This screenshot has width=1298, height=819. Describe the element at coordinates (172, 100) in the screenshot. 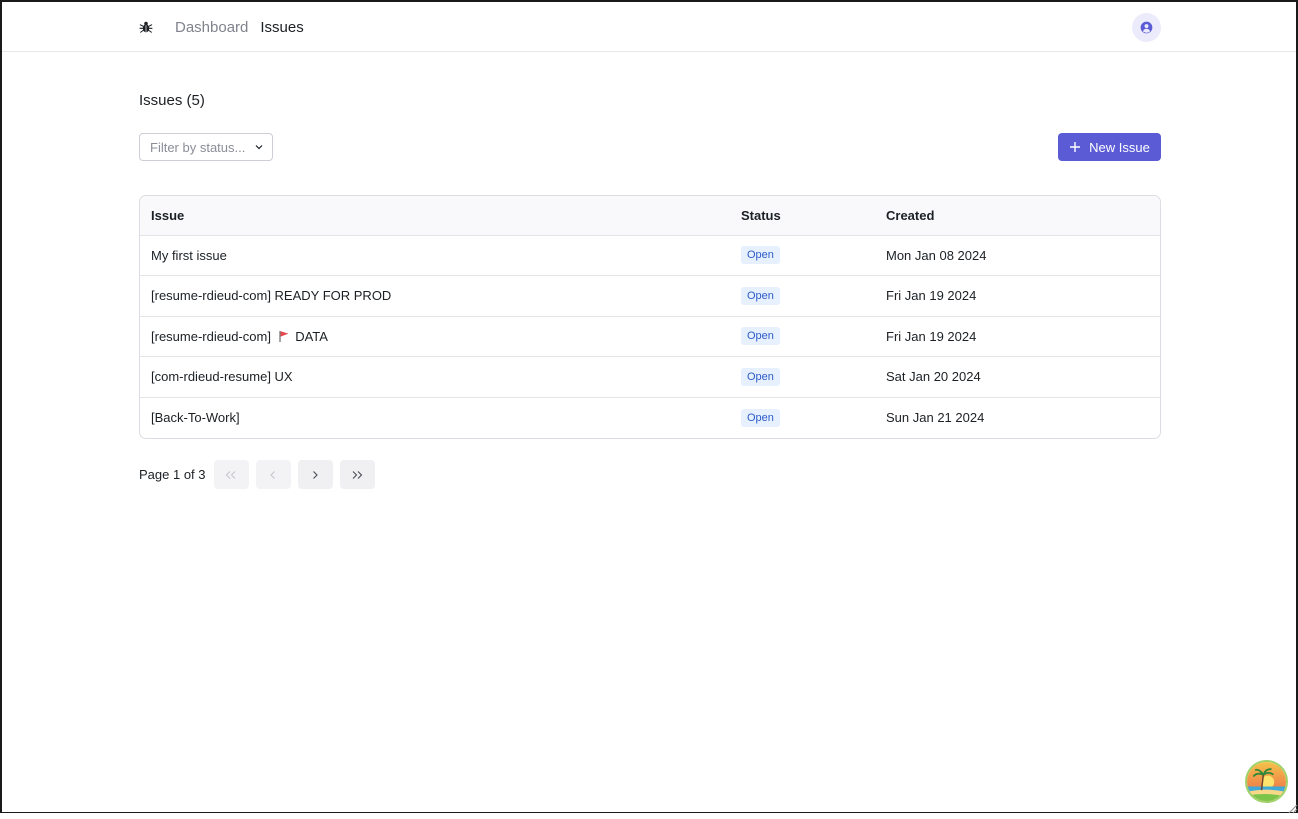

I see `page-title: Issues (5)` at that location.